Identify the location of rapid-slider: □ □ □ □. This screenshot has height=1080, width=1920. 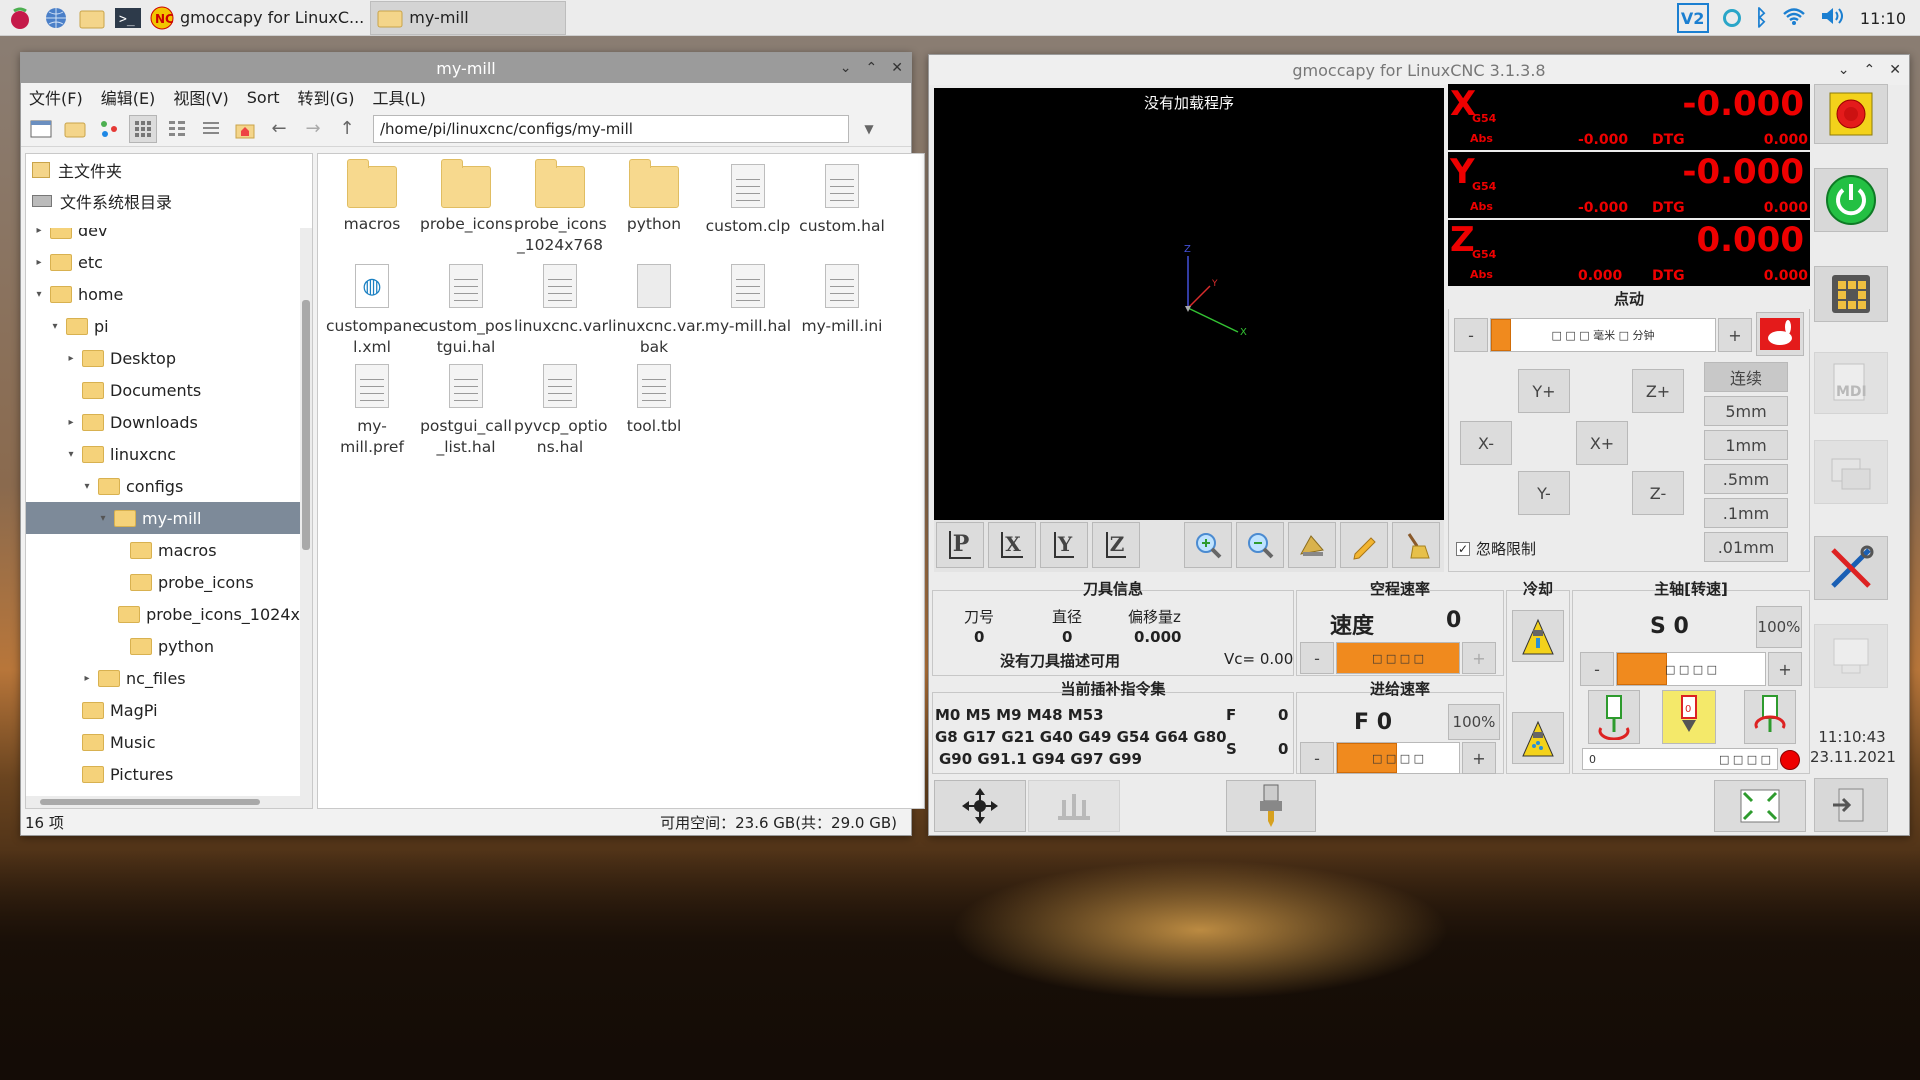
(1398, 658).